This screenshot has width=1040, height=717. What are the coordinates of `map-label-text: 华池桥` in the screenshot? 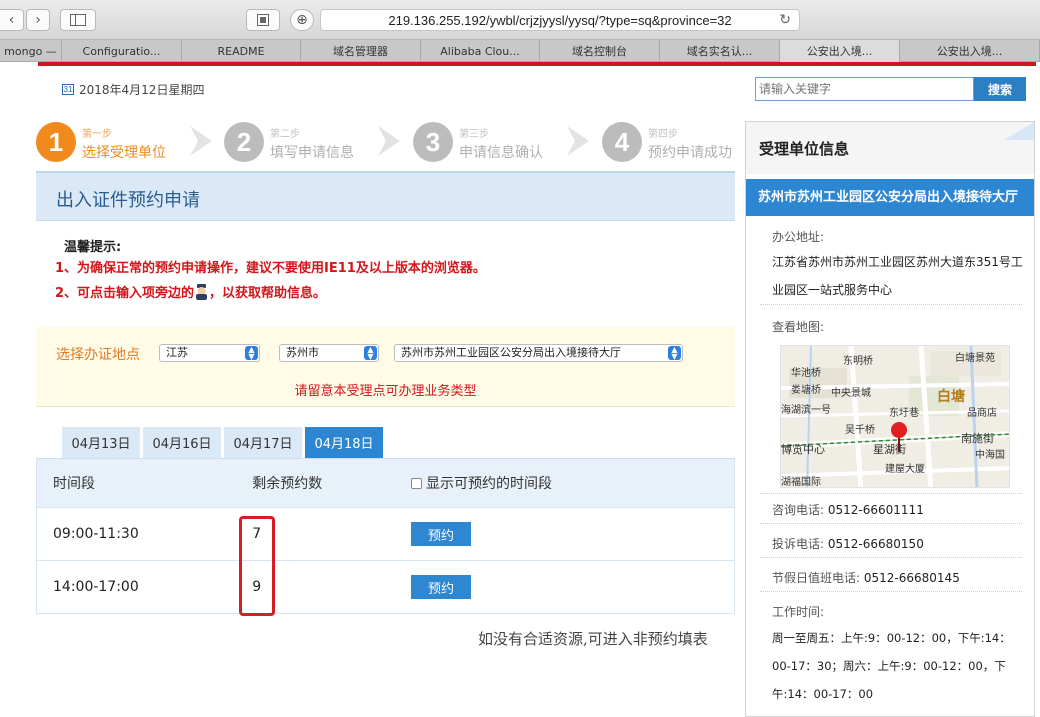 It's located at (806, 373).